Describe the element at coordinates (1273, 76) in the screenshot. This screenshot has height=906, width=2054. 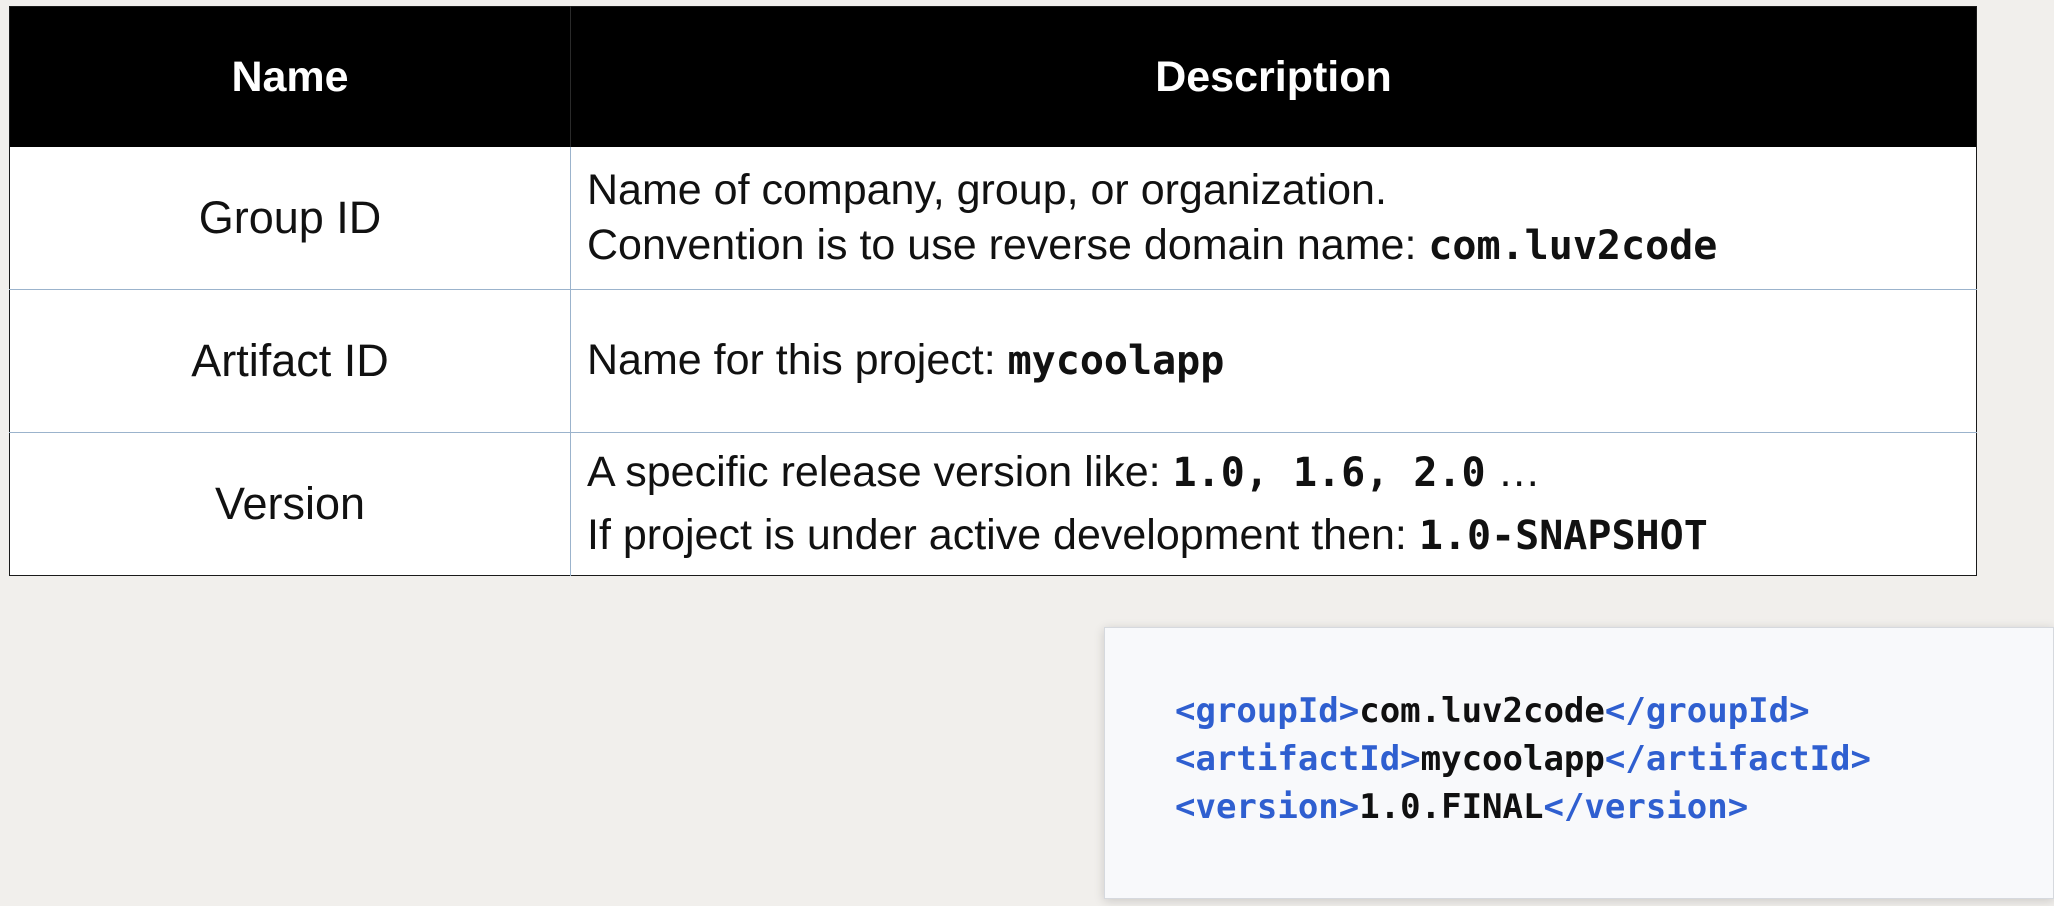
I see `header-description: Description` at that location.